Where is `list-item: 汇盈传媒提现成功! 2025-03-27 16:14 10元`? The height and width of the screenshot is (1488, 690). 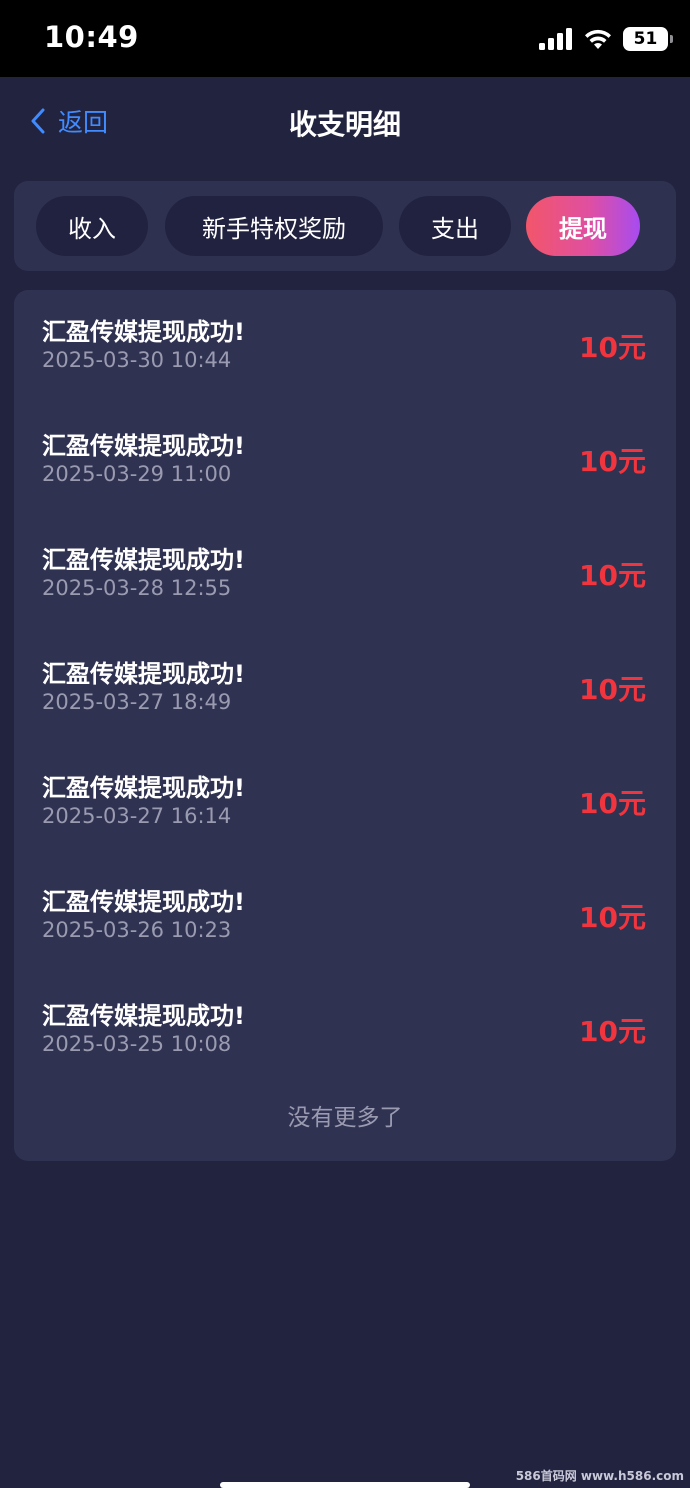 list-item: 汇盈传媒提现成功! 2025-03-27 16:14 10元 is located at coordinates (345, 801).